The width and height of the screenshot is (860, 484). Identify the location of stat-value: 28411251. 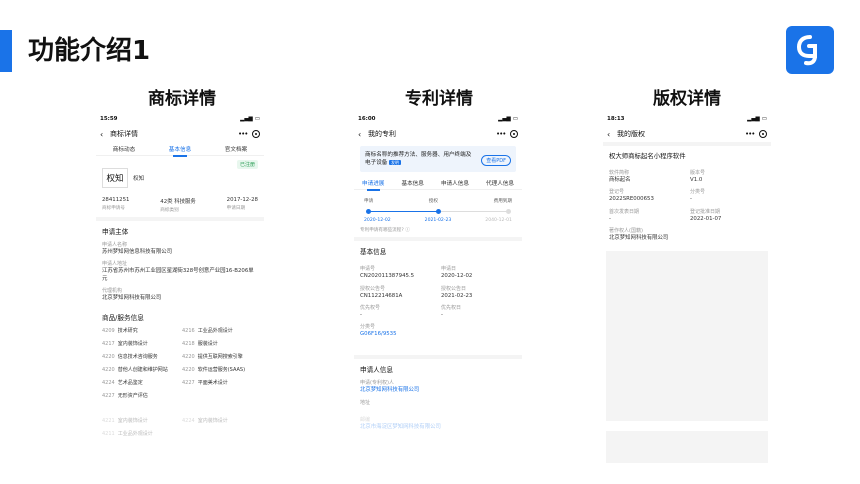
(116, 200).